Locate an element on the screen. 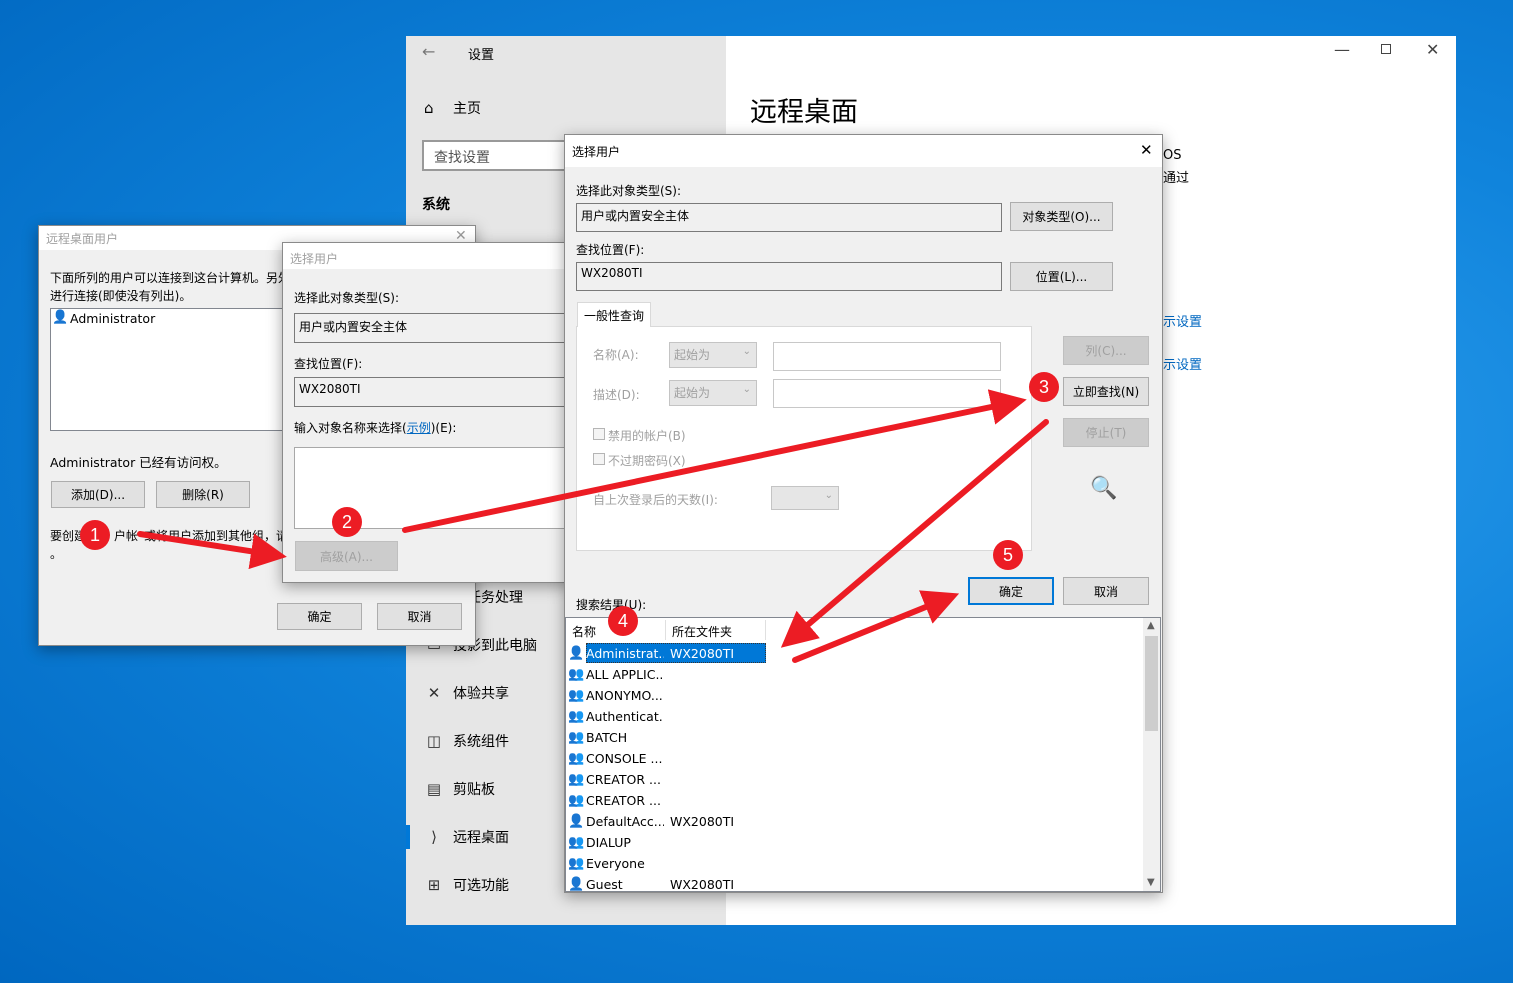 The height and width of the screenshot is (983, 1513). step-marker-5: 5 is located at coordinates (1008, 555).